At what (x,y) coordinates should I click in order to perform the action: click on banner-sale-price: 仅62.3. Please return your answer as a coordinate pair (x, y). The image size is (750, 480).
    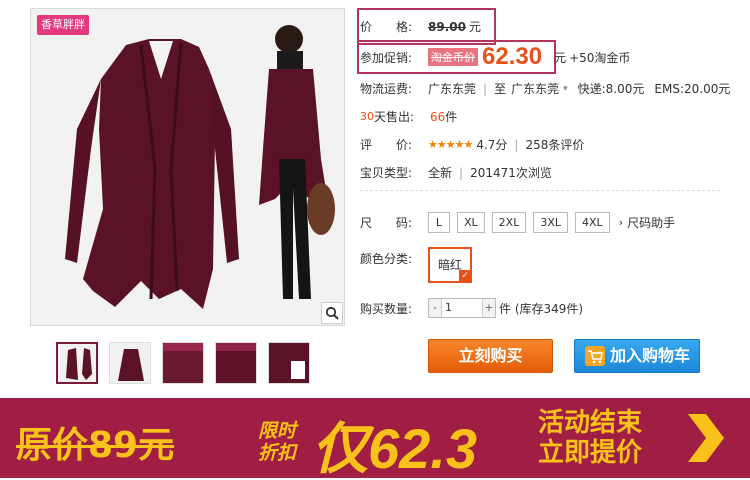
    Looking at the image, I should click on (394, 448).